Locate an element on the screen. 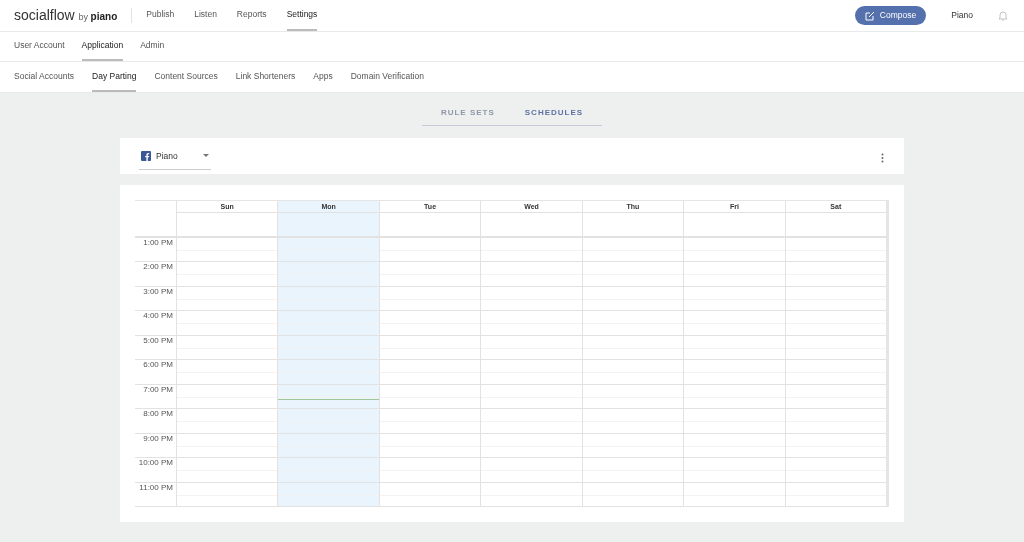 The image size is (1024, 542). logo: socialflow by piano is located at coordinates (66, 15).